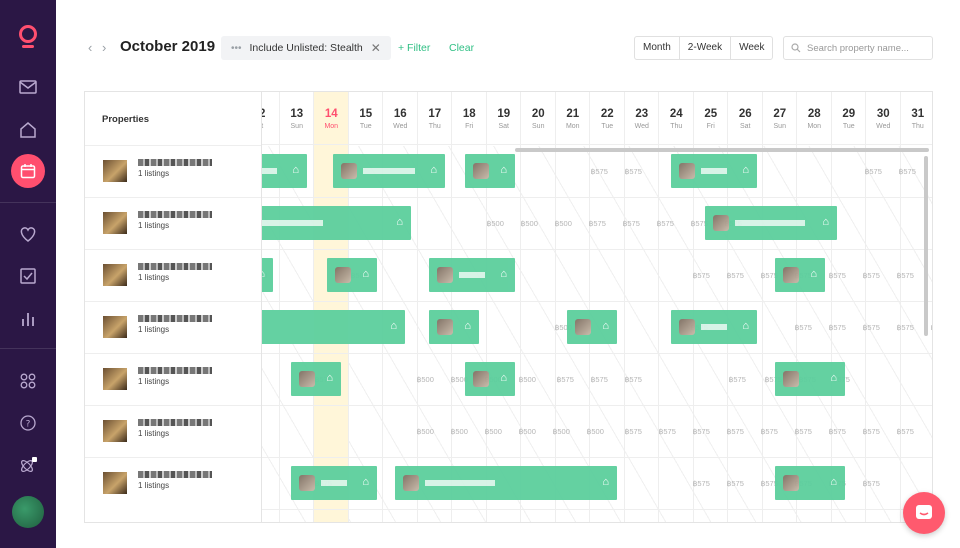 The height and width of the screenshot is (548, 960). I want to click on calendar-icon, so click(28, 171).